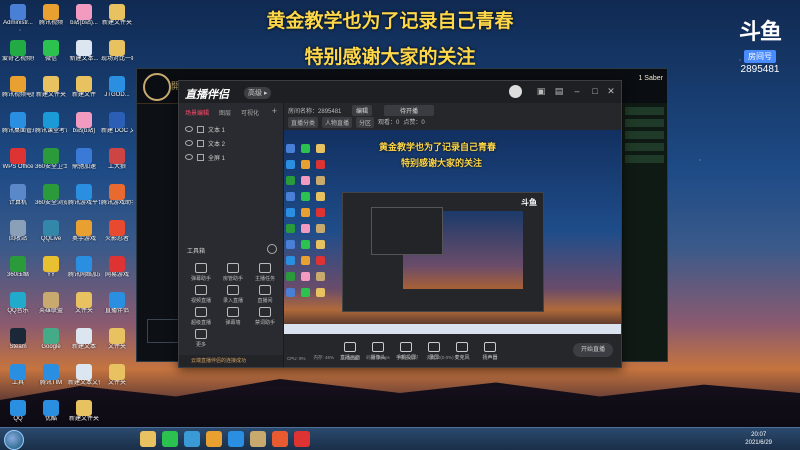 The height and width of the screenshot is (450, 800). Describe the element at coordinates (611, 91) in the screenshot. I see `close-icon: ✕` at that location.